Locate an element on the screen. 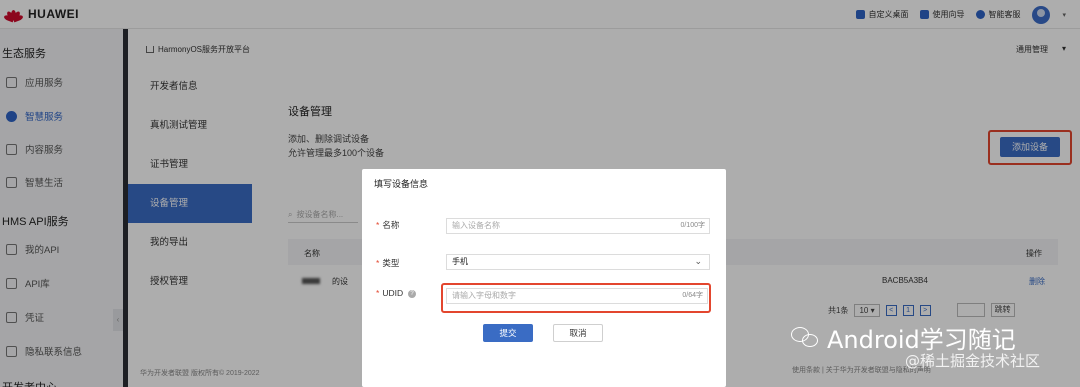 The height and width of the screenshot is (387, 1080). wechat-icon is located at coordinates (806, 337).